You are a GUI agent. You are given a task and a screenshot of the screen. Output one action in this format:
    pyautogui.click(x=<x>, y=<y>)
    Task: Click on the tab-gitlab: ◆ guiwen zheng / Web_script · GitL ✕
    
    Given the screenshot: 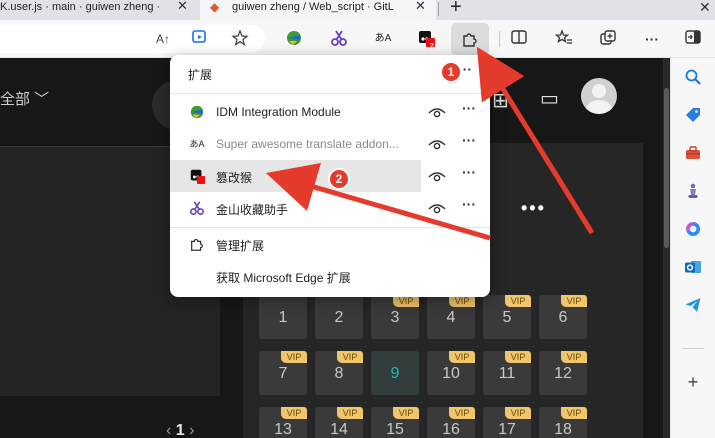 What is the action you would take?
    pyautogui.click(x=318, y=10)
    